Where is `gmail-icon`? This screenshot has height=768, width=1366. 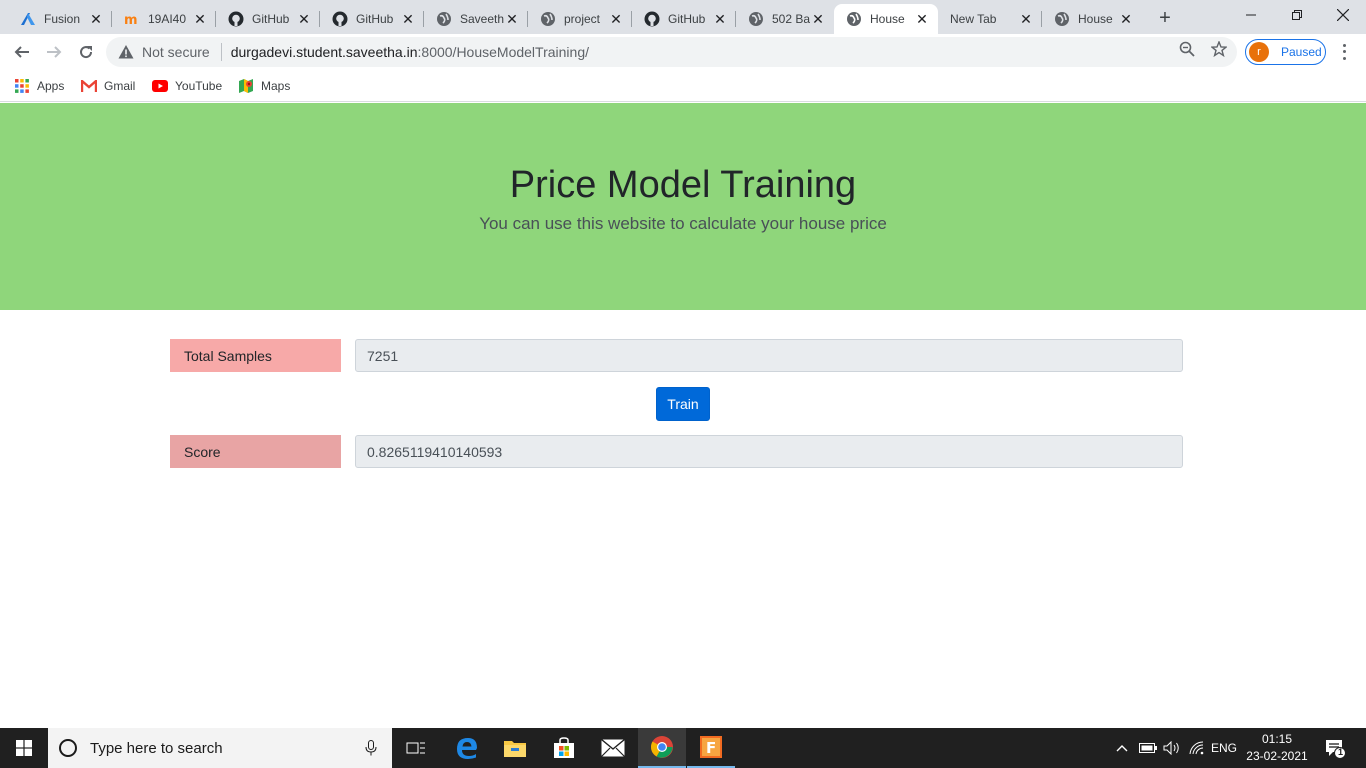
gmail-icon is located at coordinates (89, 86).